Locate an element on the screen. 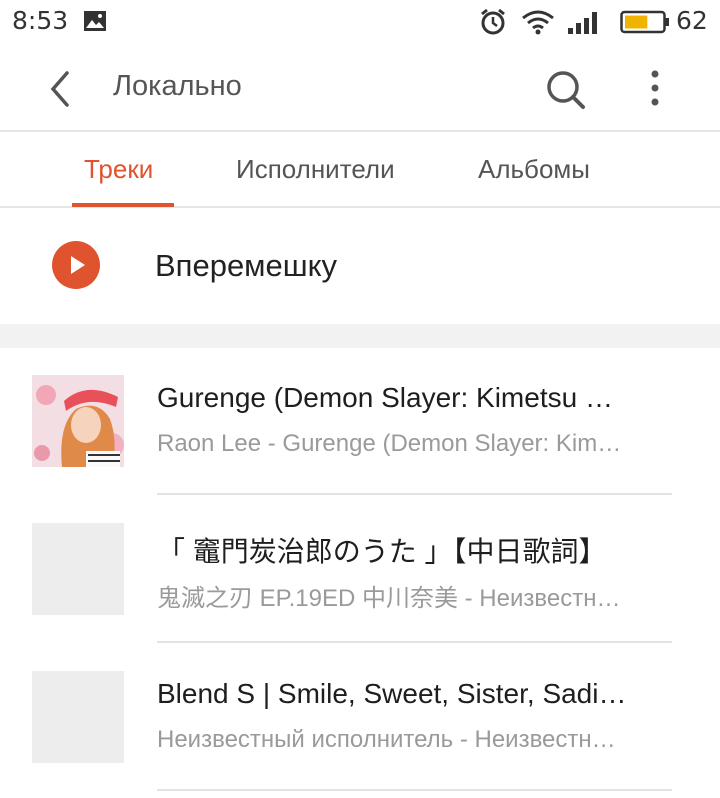 This screenshot has width=720, height=798. tab-albums: Альбомы is located at coordinates (534, 169).